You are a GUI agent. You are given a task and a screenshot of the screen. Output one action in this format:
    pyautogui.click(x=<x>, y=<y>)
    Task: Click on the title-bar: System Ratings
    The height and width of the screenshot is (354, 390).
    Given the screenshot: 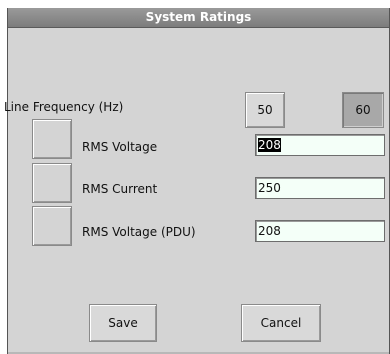 What is the action you would take?
    pyautogui.click(x=198, y=18)
    